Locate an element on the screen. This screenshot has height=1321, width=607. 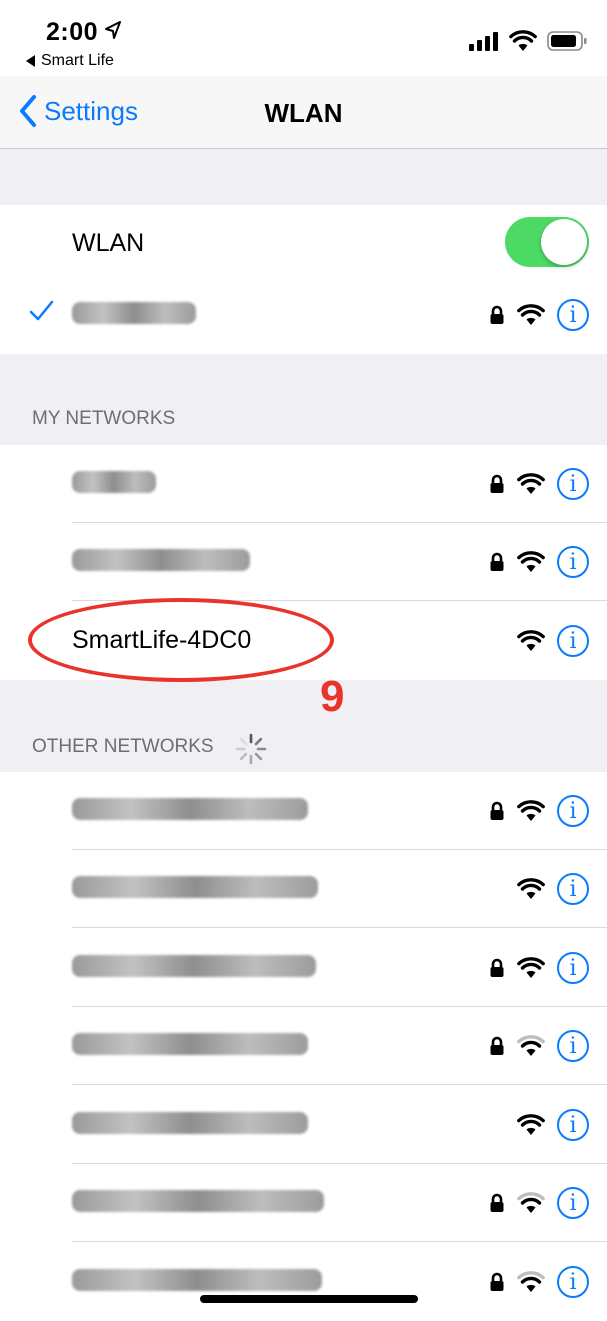
wlan-label: WLAN is located at coordinates (108, 243).